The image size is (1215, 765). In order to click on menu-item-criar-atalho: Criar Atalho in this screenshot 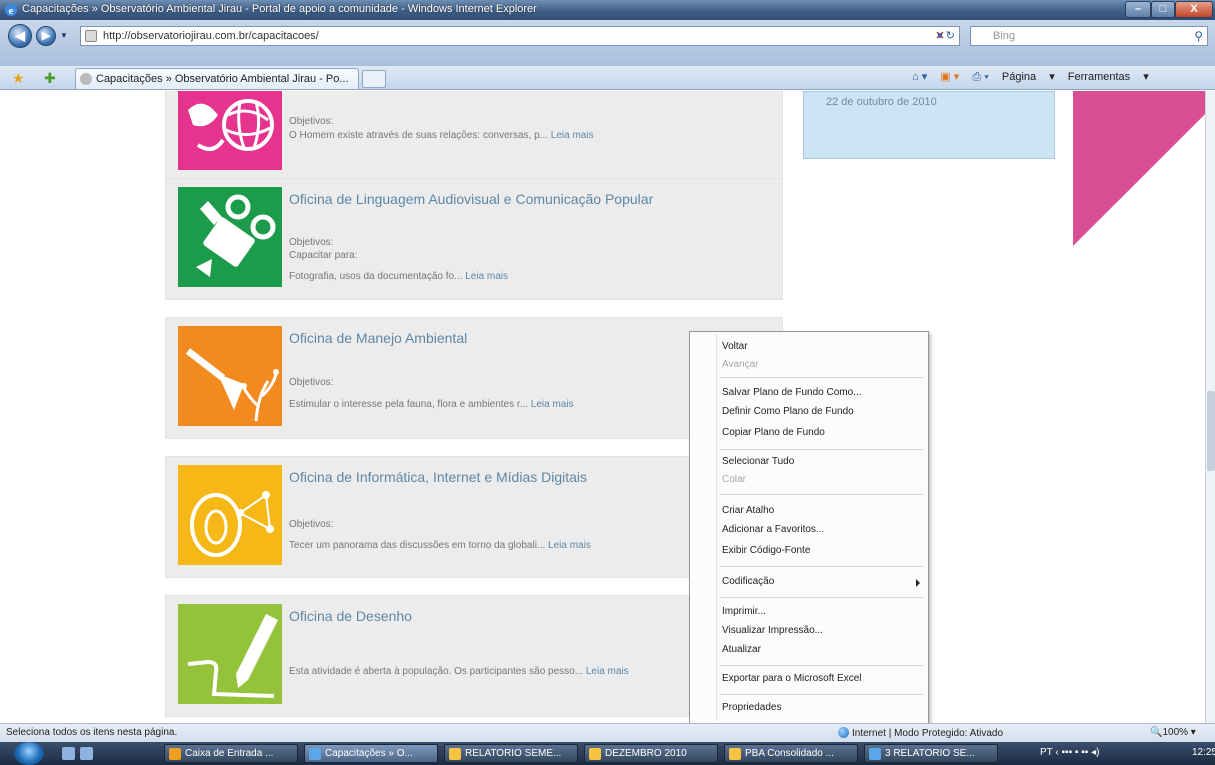, I will do `click(748, 510)`.